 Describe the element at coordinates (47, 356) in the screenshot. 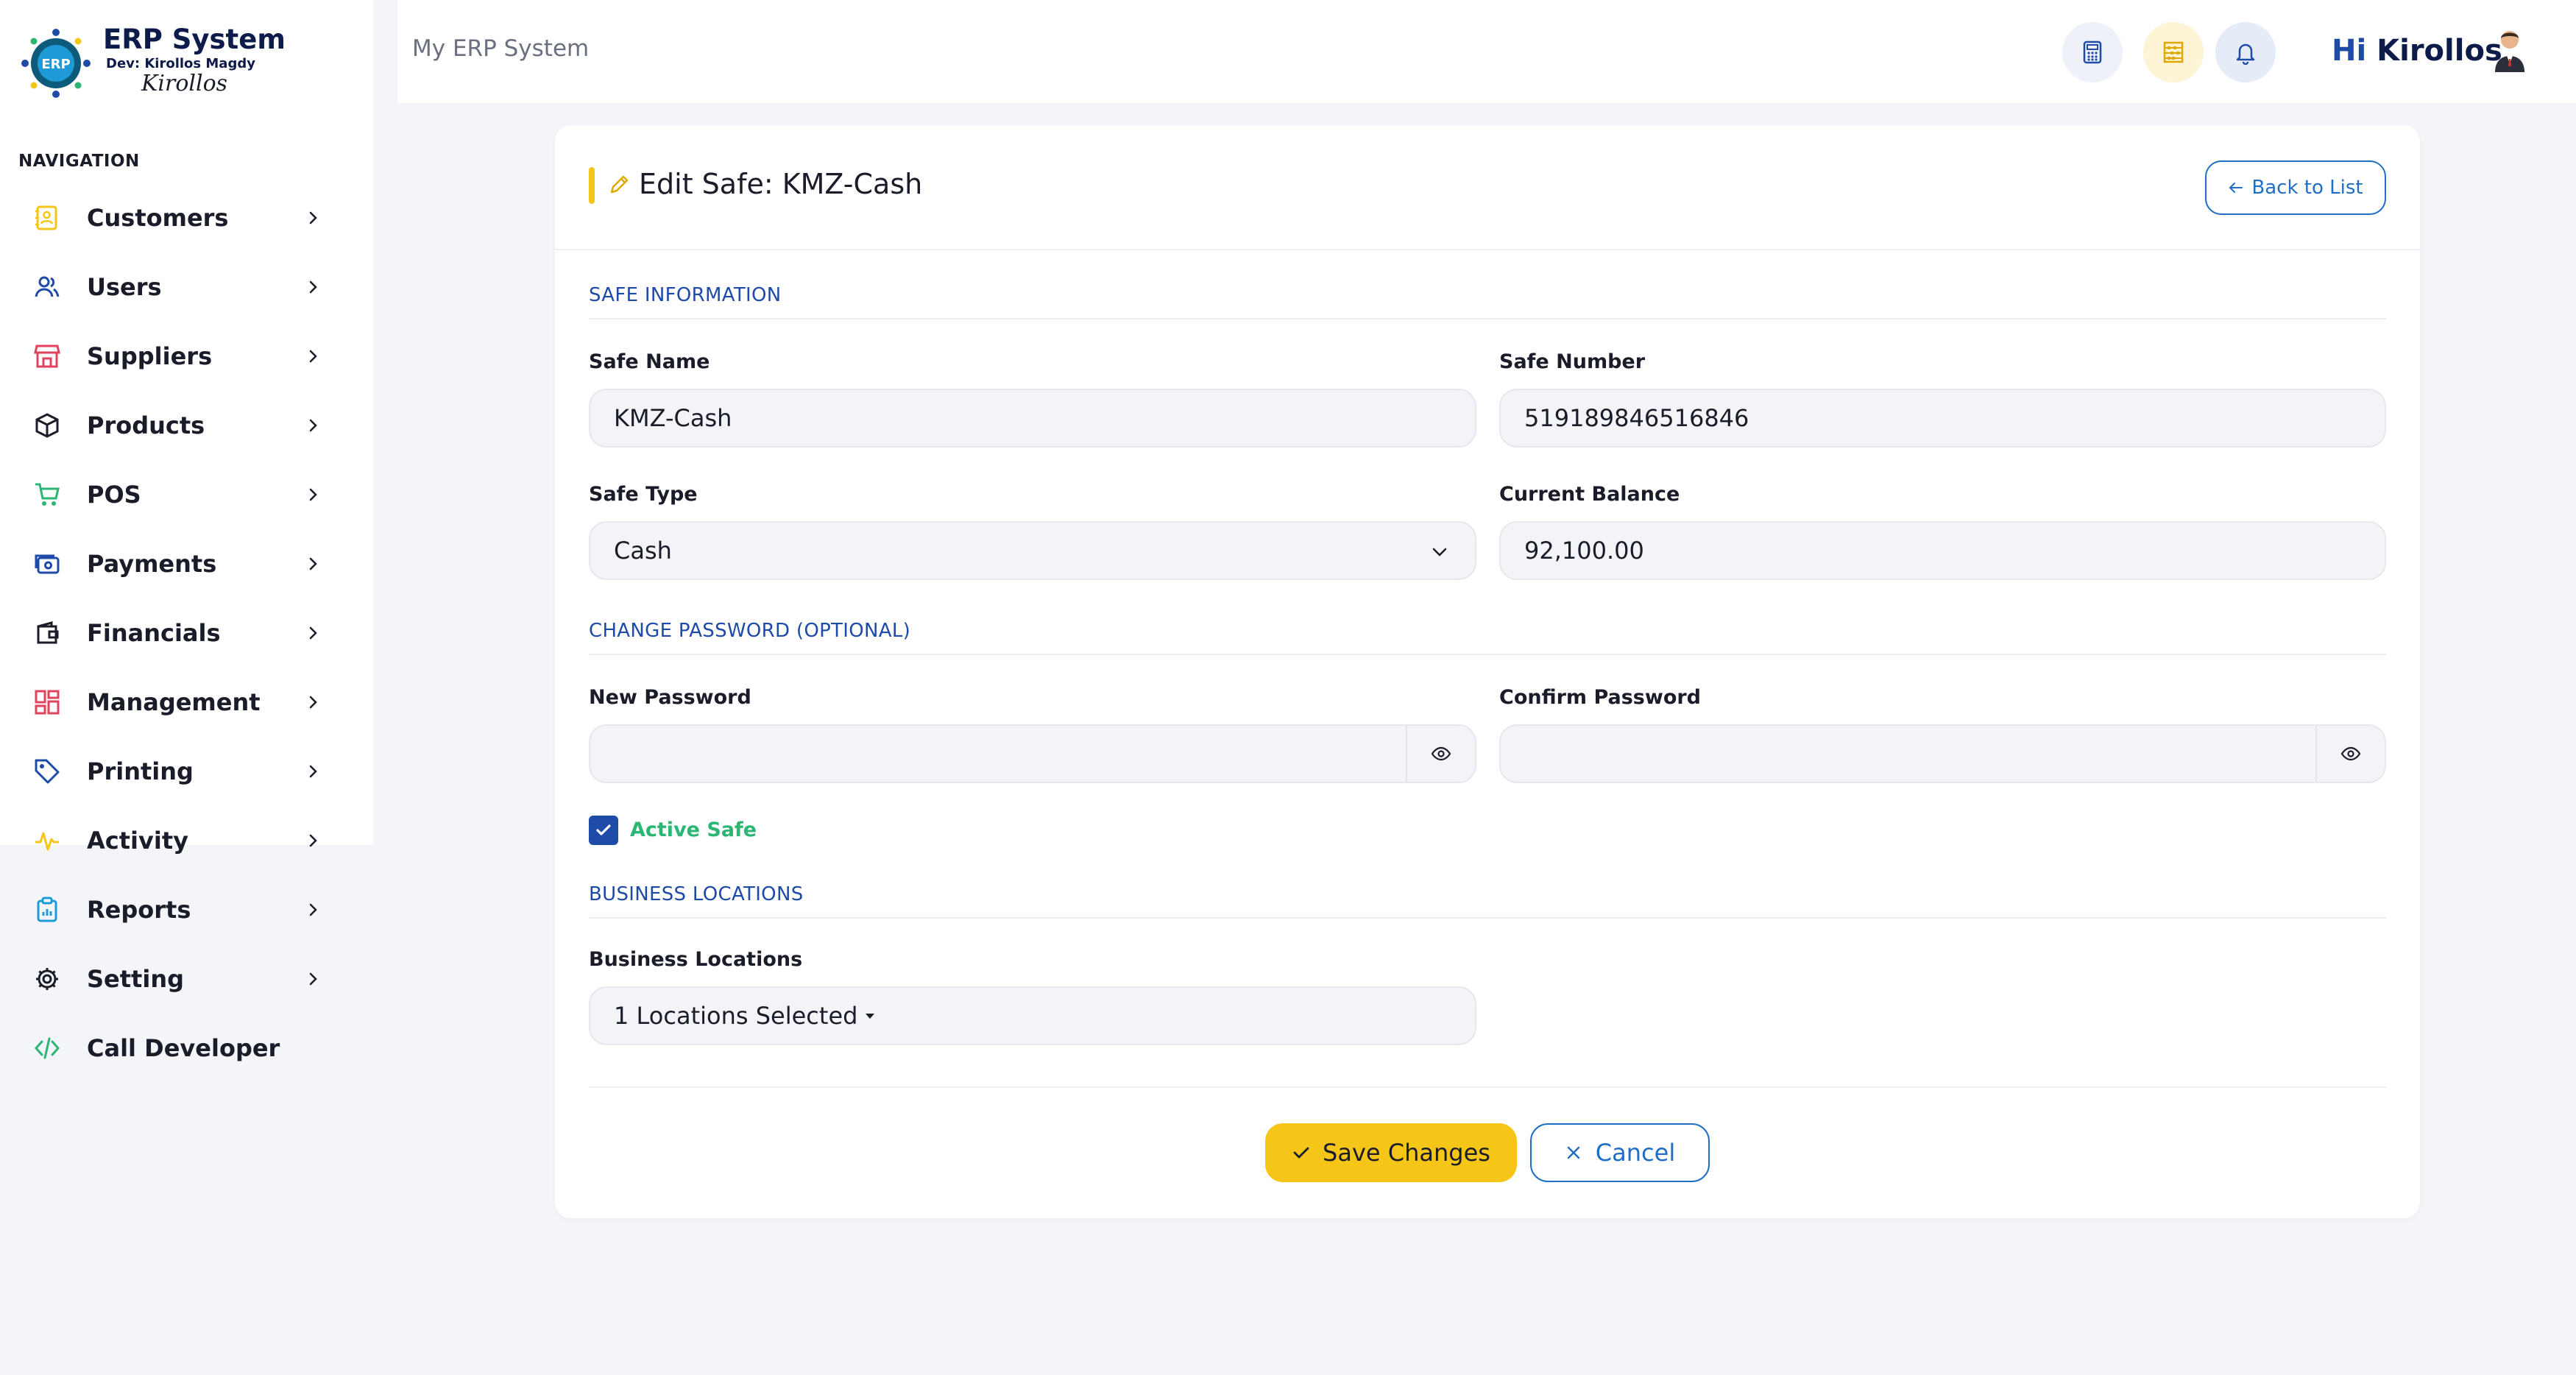

I see `store-icon` at that location.